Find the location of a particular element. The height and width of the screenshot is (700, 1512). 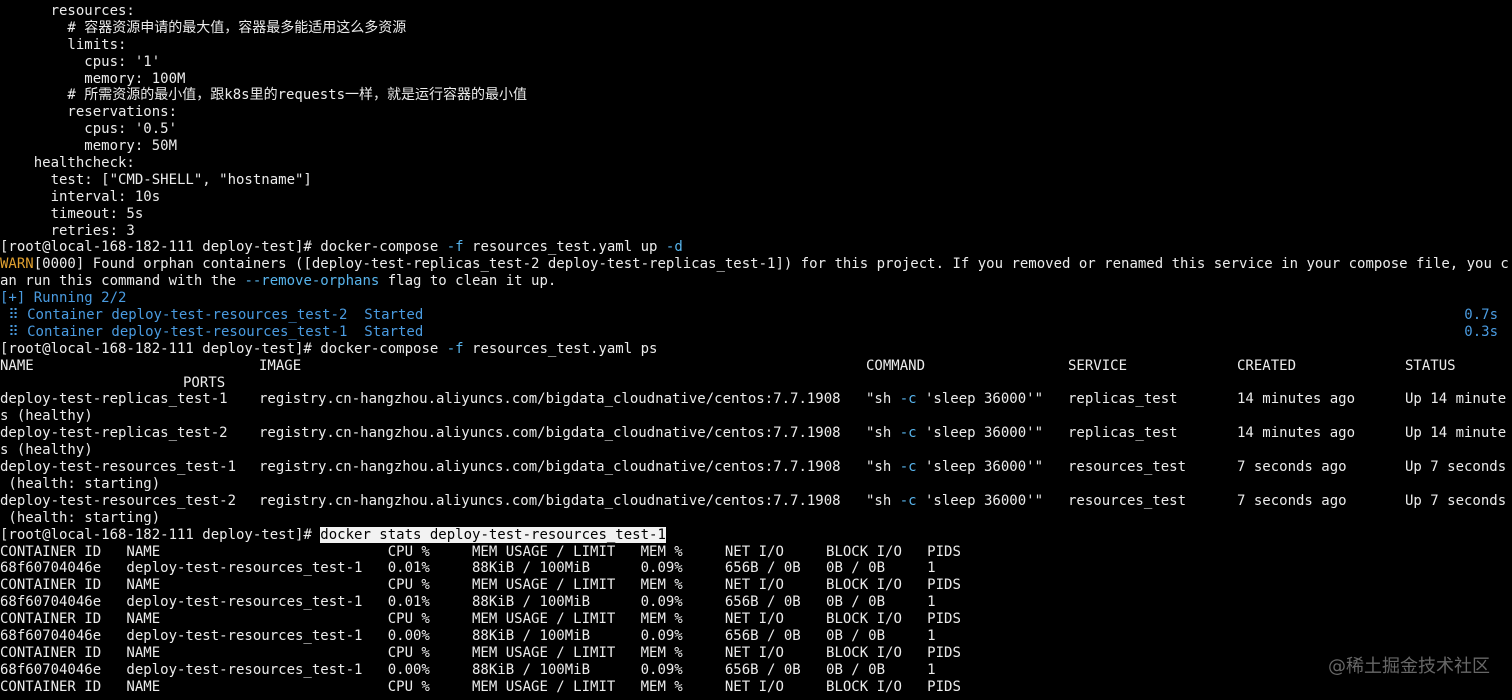

ps-header-command: COMMAND is located at coordinates (896, 365).